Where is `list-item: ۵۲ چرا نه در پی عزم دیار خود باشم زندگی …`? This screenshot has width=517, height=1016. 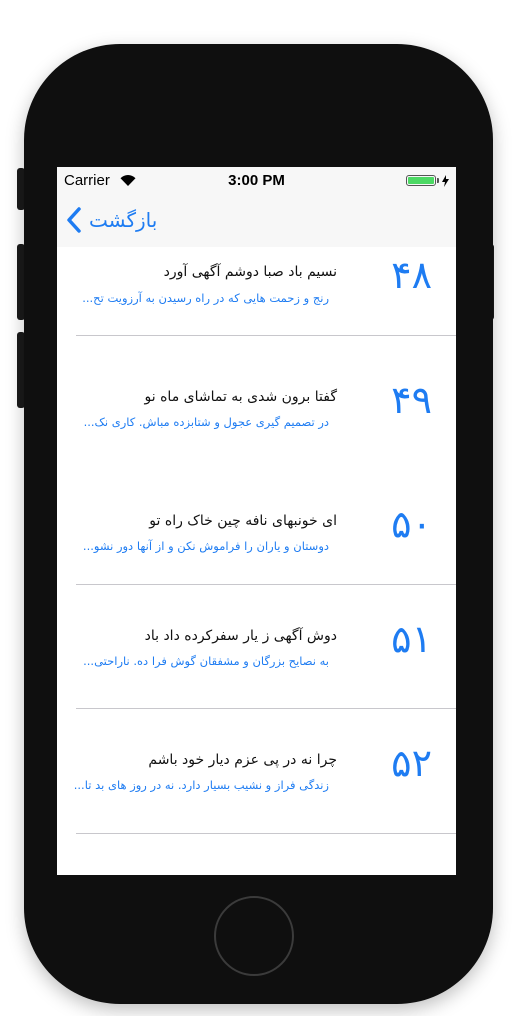 list-item: ۵۲ چرا نه در پی عزم دیار خود باشم زندگی … is located at coordinates (256, 771).